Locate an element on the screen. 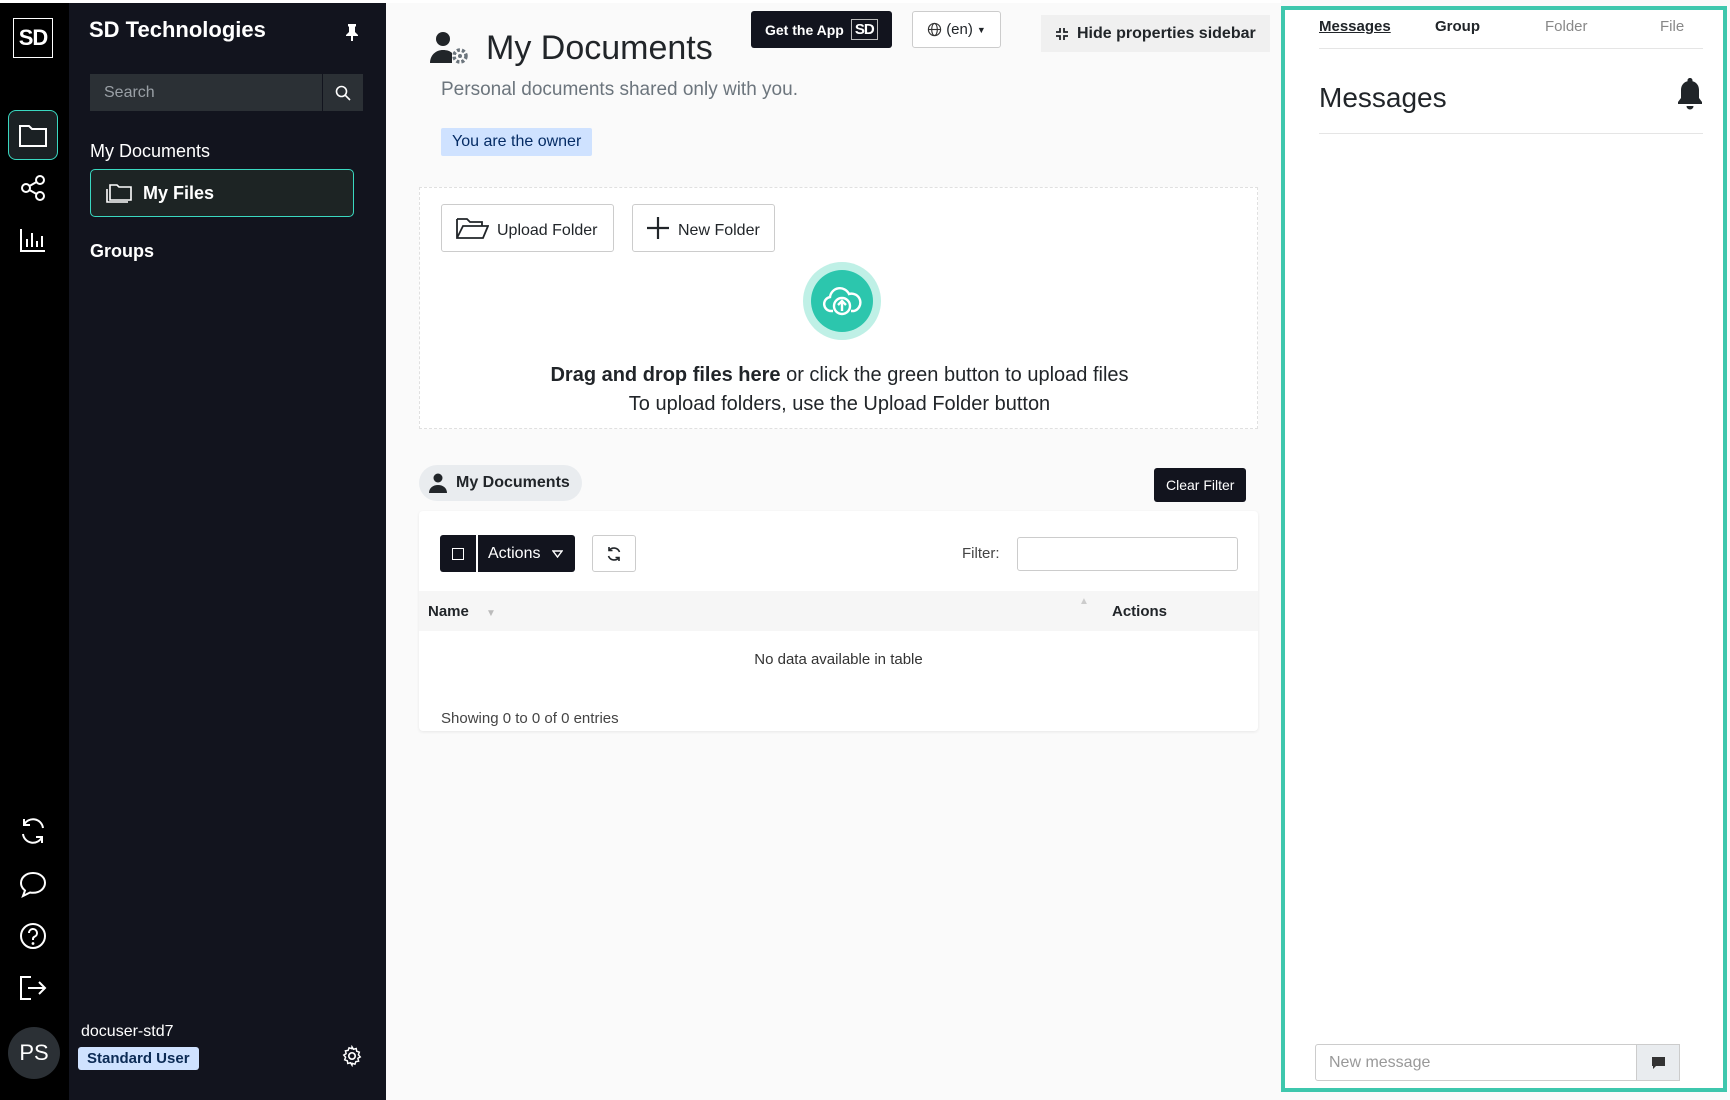 This screenshot has height=1100, width=1730. user-role-badge: Standard User is located at coordinates (138, 1058).